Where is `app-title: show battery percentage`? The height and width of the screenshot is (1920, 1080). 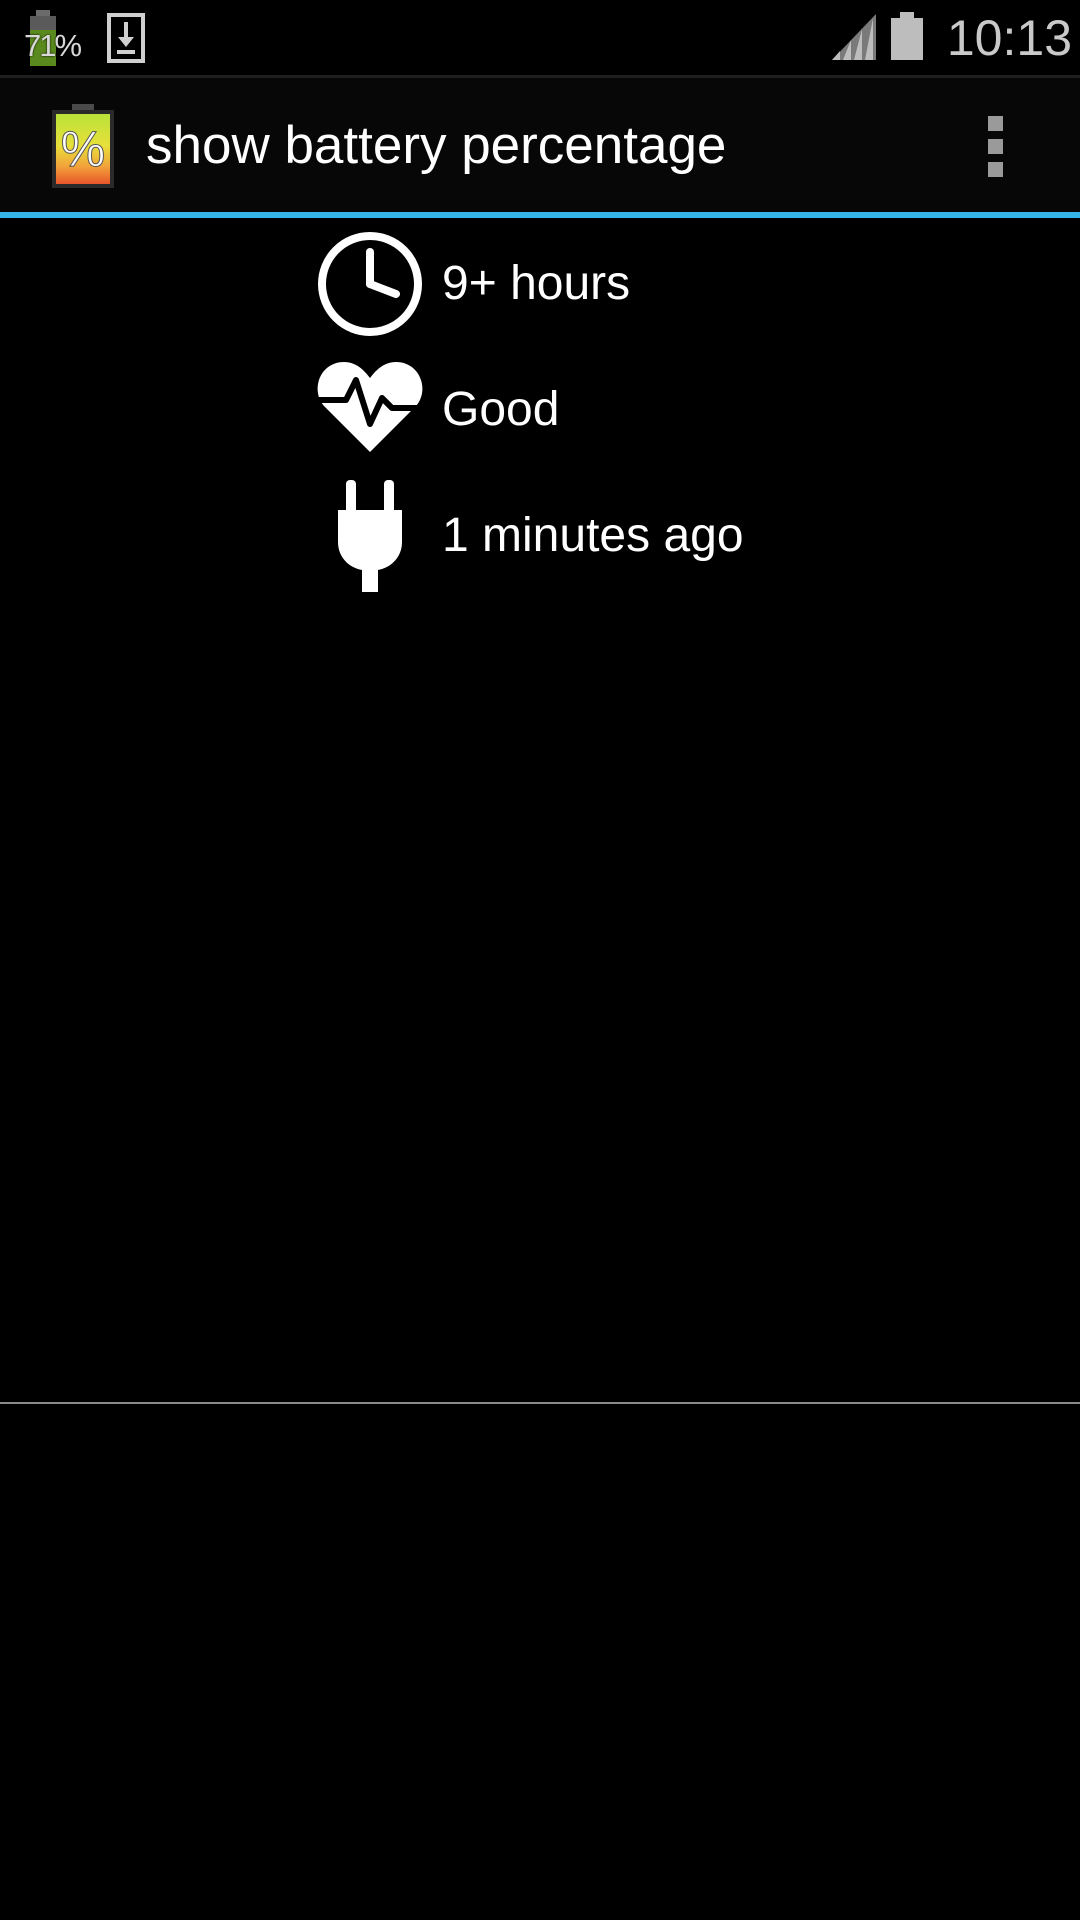
app-title: show battery percentage is located at coordinates (436, 145).